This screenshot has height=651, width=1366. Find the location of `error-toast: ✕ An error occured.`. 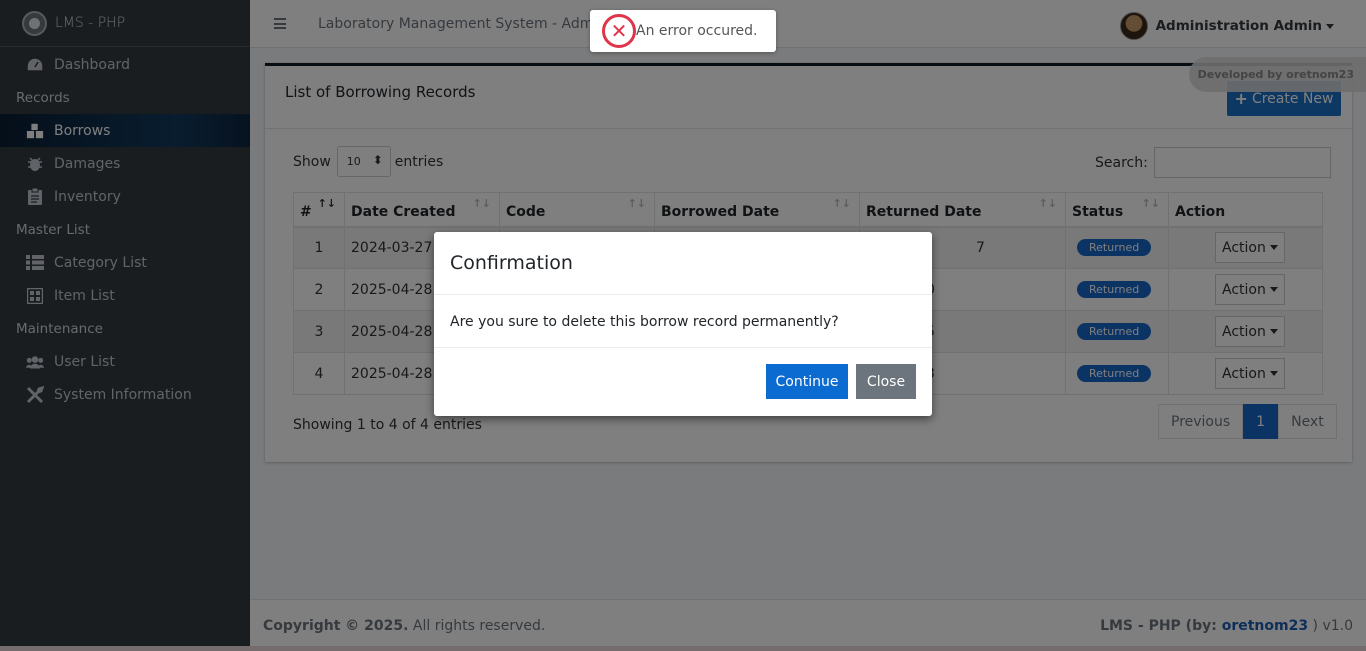

error-toast: ✕ An error occured. is located at coordinates (683, 31).